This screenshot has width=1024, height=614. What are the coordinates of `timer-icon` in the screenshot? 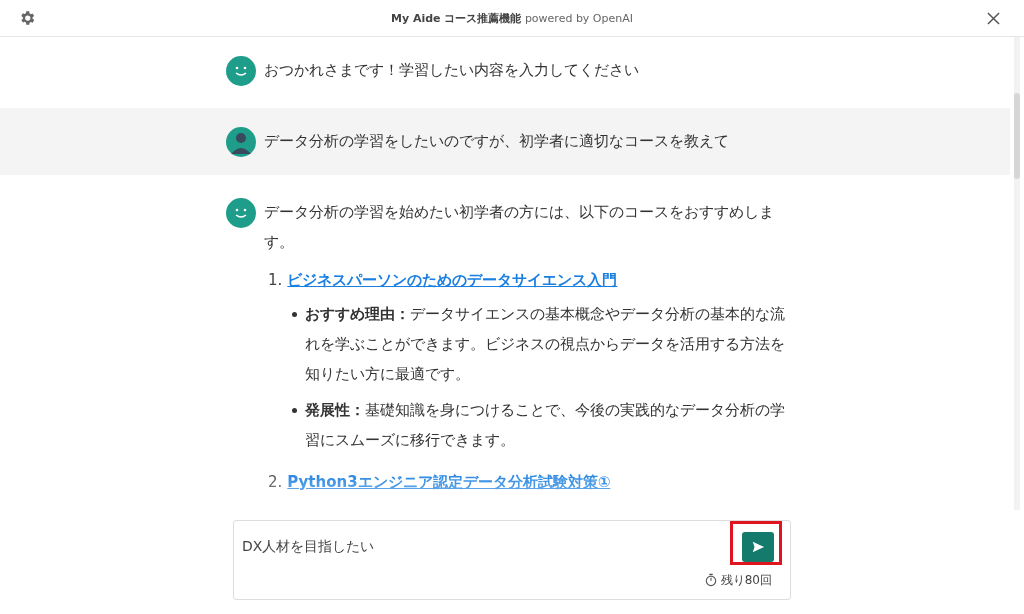 It's located at (710, 580).